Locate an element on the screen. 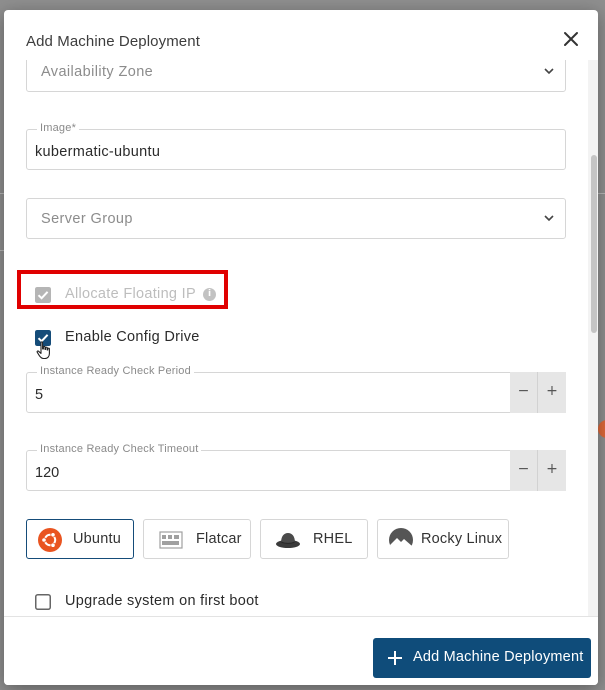 Image resolution: width=605 pixels, height=690 pixels. add-machine-deployment-label: Add Machine Deployment is located at coordinates (498, 657).